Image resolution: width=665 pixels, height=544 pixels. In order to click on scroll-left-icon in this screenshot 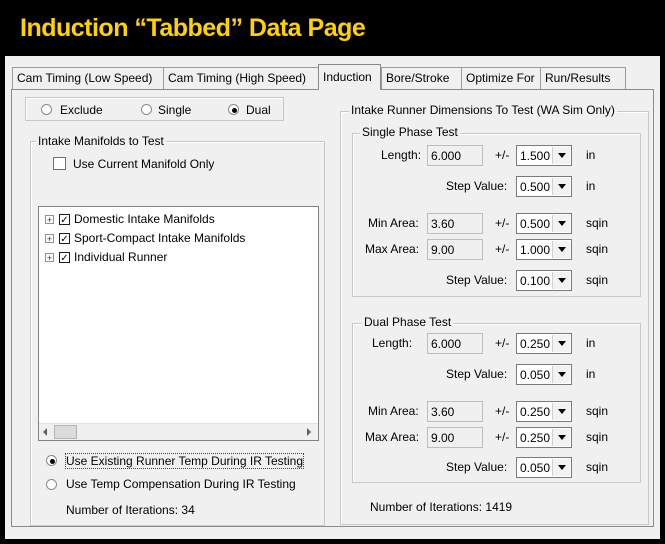, I will do `click(45, 432)`.